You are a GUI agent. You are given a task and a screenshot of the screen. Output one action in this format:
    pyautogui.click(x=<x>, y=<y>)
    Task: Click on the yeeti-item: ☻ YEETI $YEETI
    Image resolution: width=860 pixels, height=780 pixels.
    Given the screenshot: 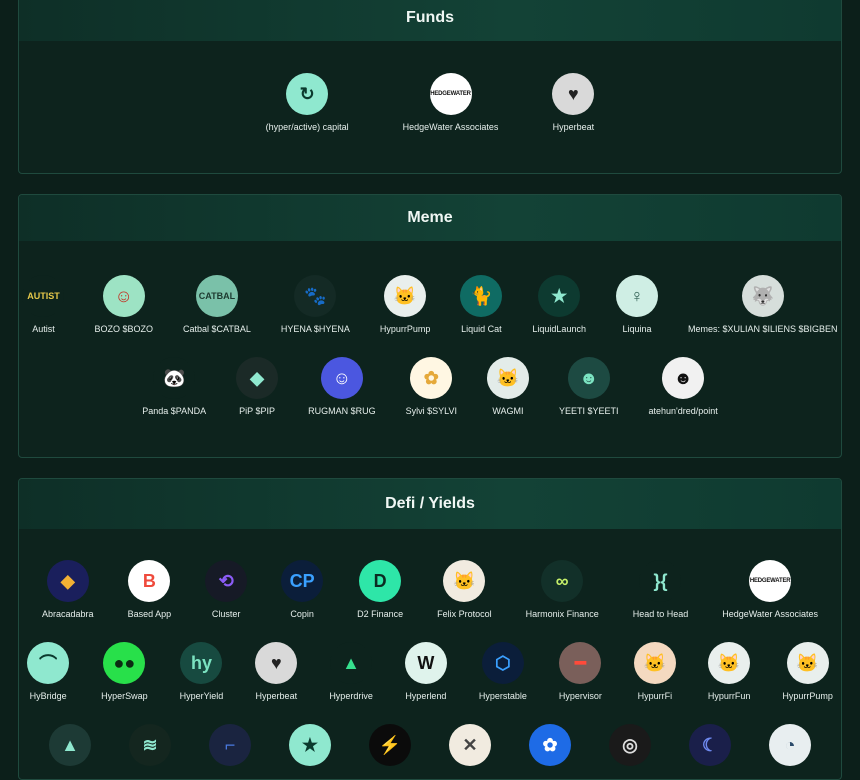 What is the action you would take?
    pyautogui.click(x=589, y=387)
    